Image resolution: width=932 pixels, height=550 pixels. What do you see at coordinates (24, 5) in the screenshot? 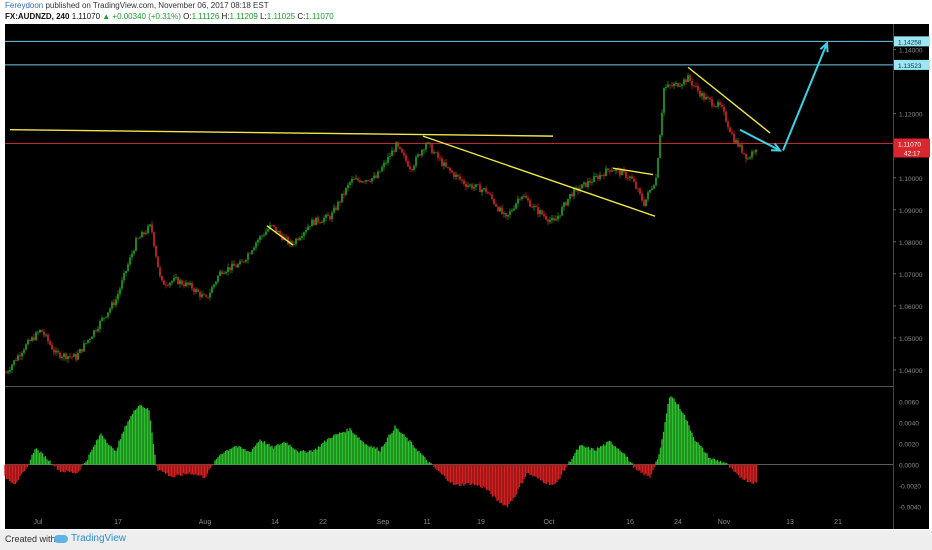
I see `author-name: Fereydoon` at bounding box center [24, 5].